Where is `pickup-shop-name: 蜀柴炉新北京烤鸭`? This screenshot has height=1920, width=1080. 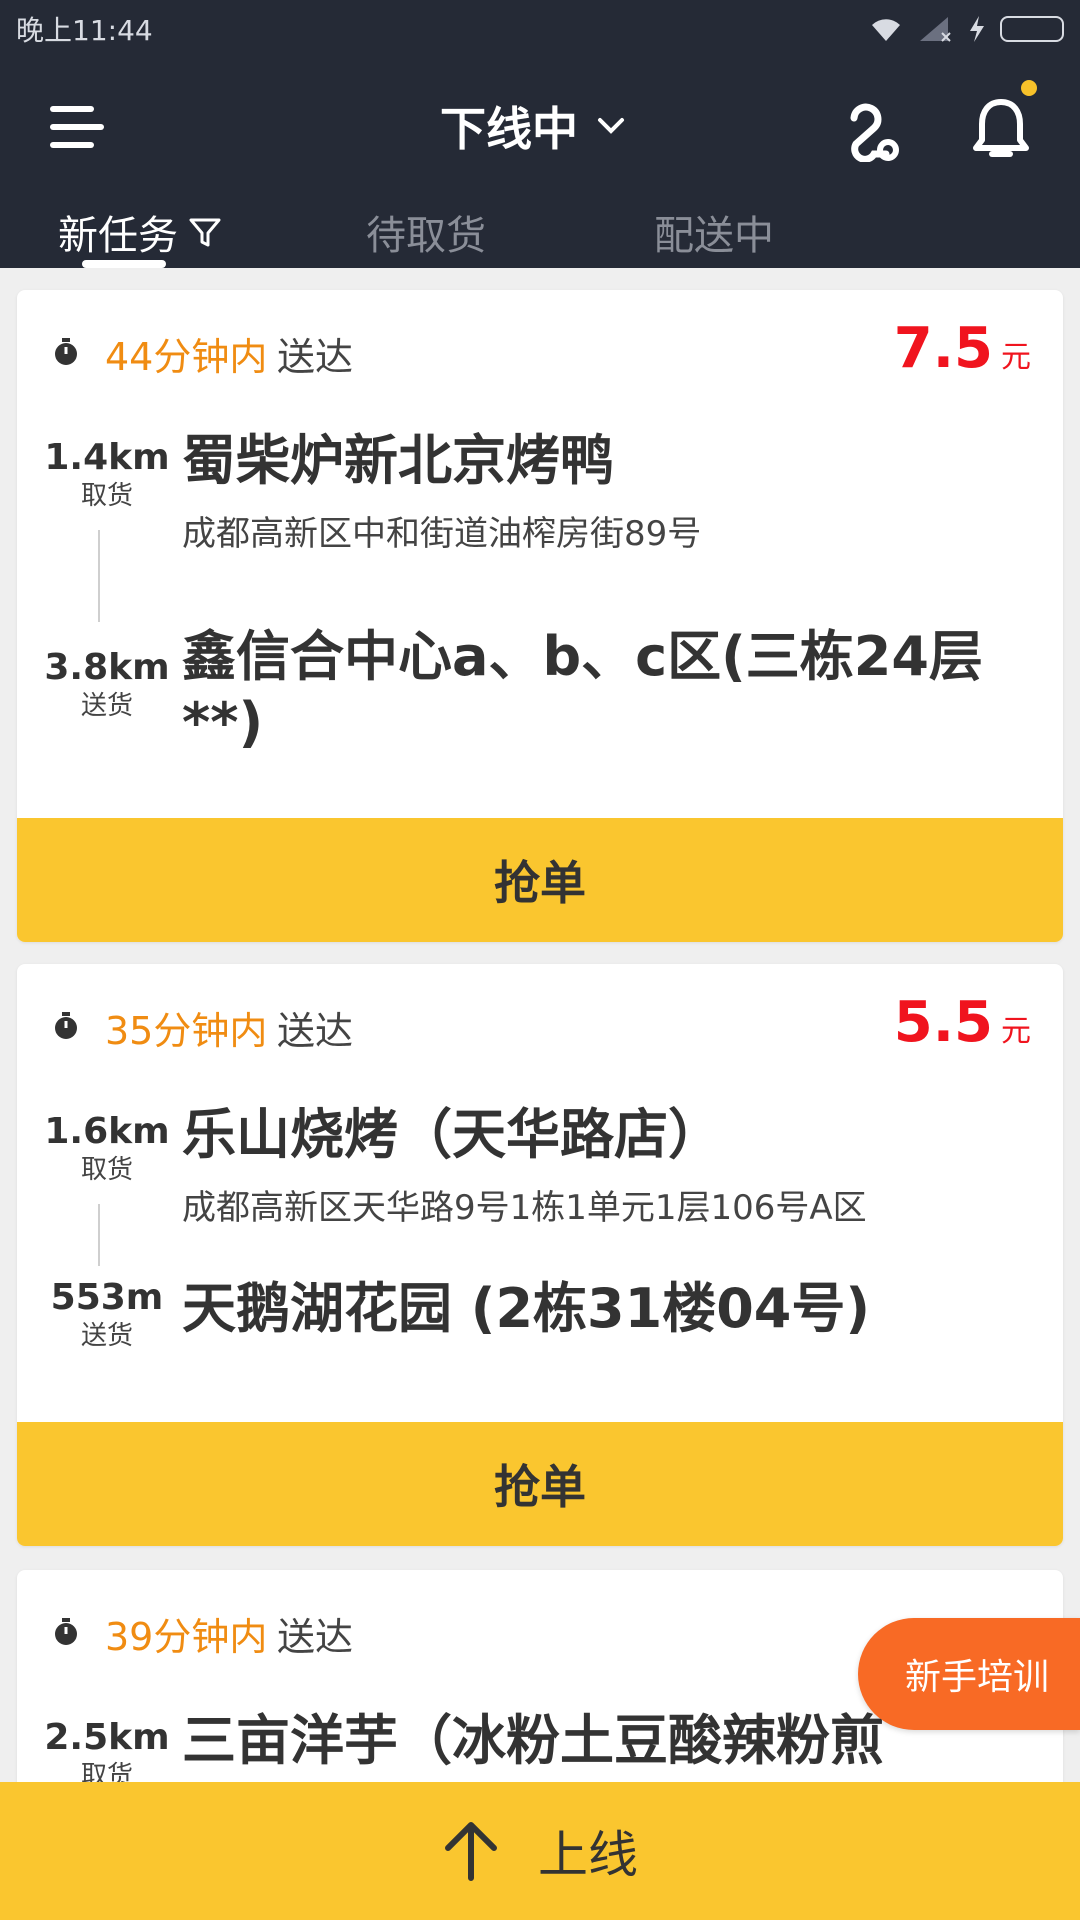 pickup-shop-name: 蜀柴炉新北京烤鸭 is located at coordinates (398, 460).